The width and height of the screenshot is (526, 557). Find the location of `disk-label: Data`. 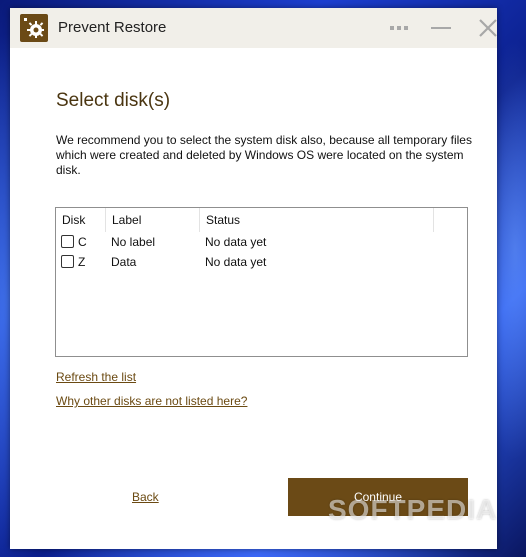

disk-label: Data is located at coordinates (124, 262).